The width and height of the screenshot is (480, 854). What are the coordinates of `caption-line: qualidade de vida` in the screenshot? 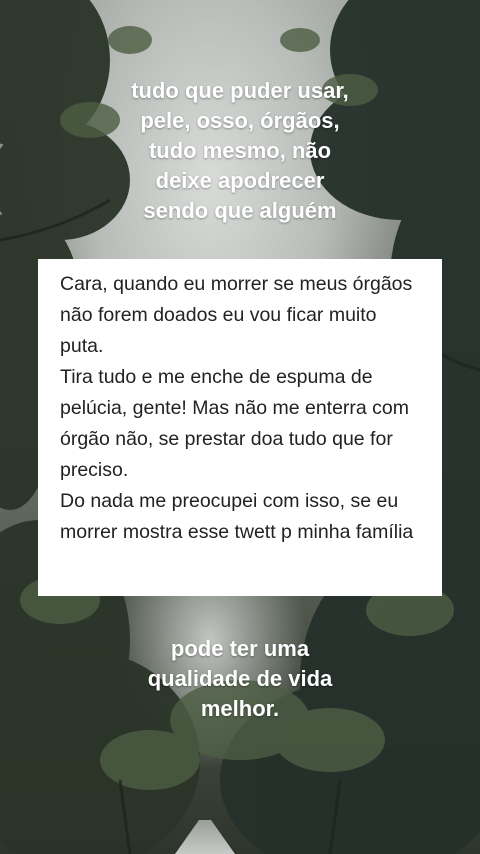 It's located at (240, 678).